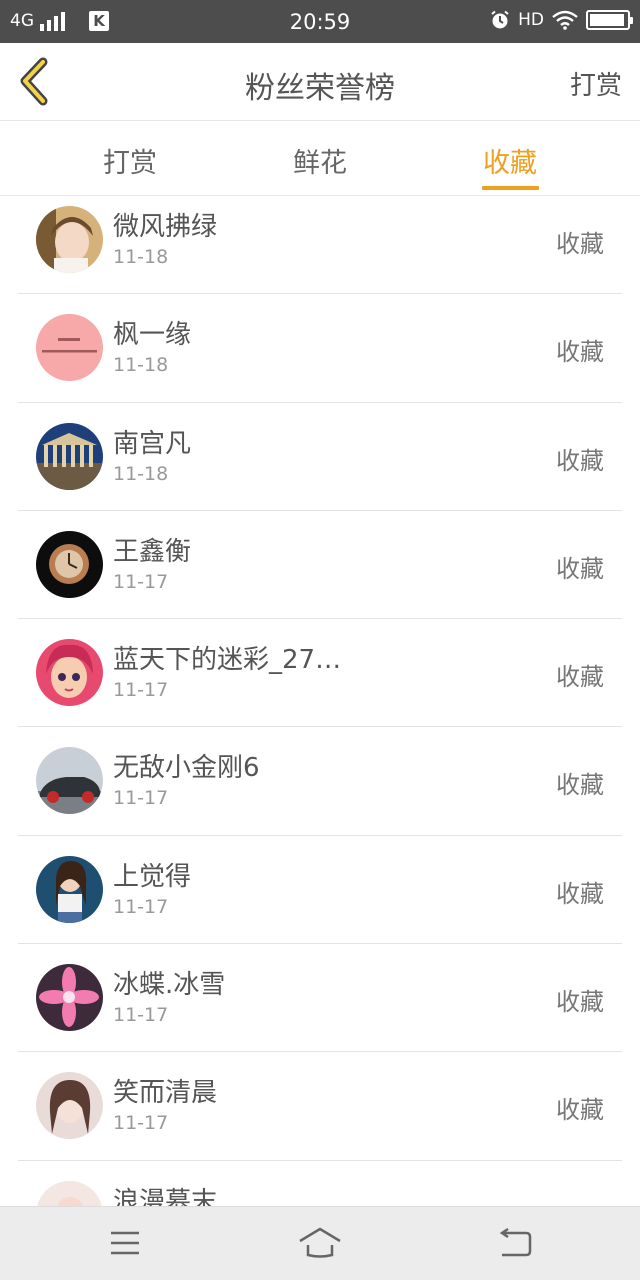  What do you see at coordinates (169, 985) in the screenshot?
I see `list-item-name: 冰蝶.冰雪` at bounding box center [169, 985].